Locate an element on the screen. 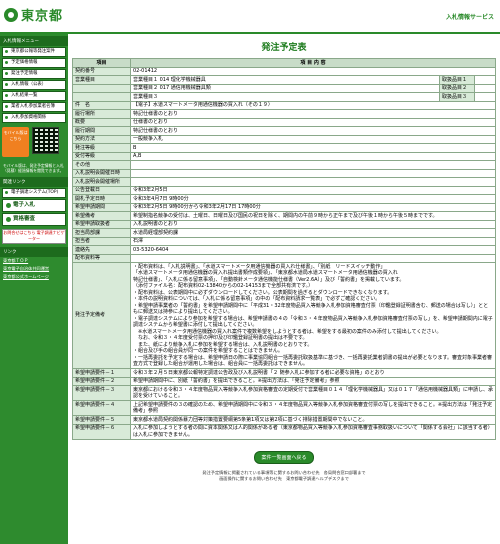  footer-inquiry-2: 画面操作に関するお問い合わせ先 東京都電子調達ヘルプデスクまで is located at coordinates (284, 478).